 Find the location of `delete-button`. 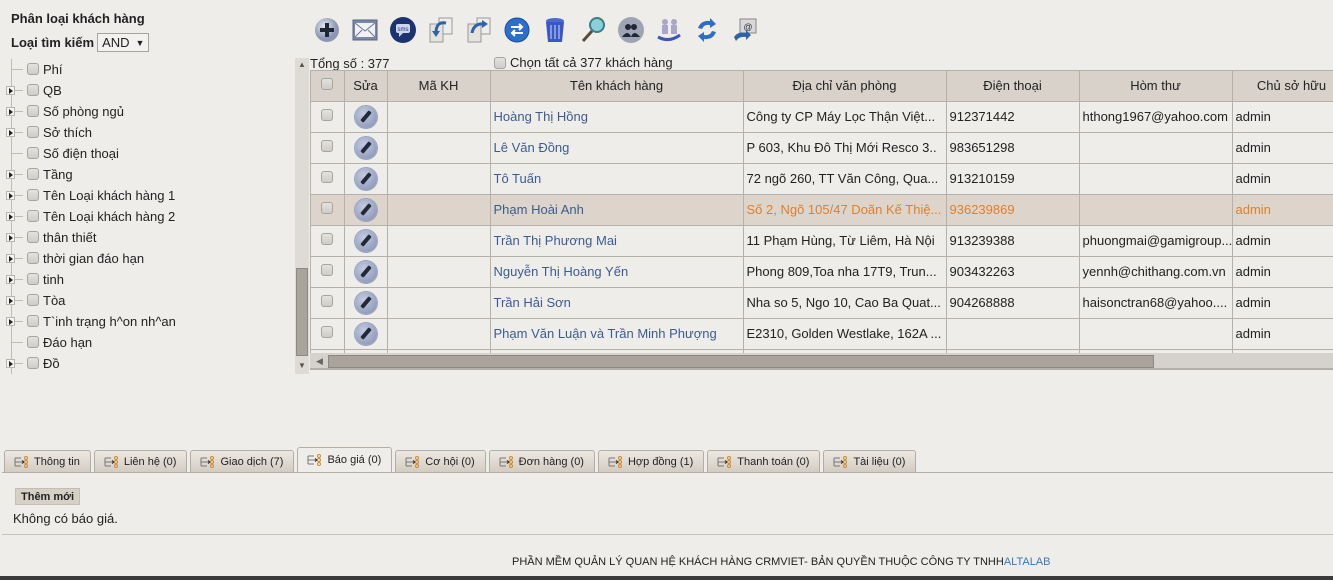

delete-button is located at coordinates (555, 30).